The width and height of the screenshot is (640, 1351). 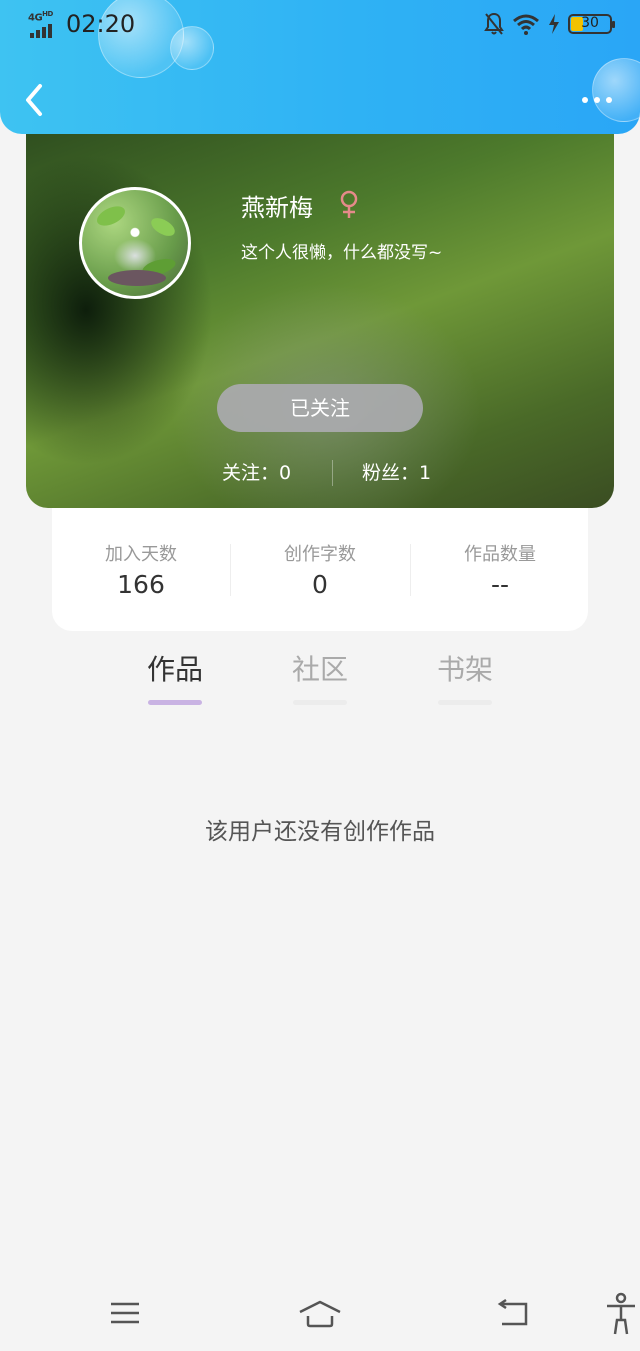 I want to click on stats-card: 加入天数 166 创作字数 0 作品数量 --, so click(x=320, y=569).